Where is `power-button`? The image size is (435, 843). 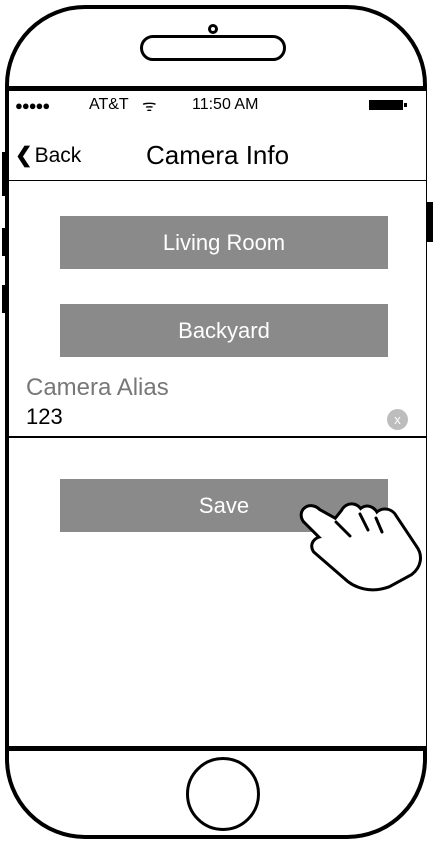 power-button is located at coordinates (429, 222).